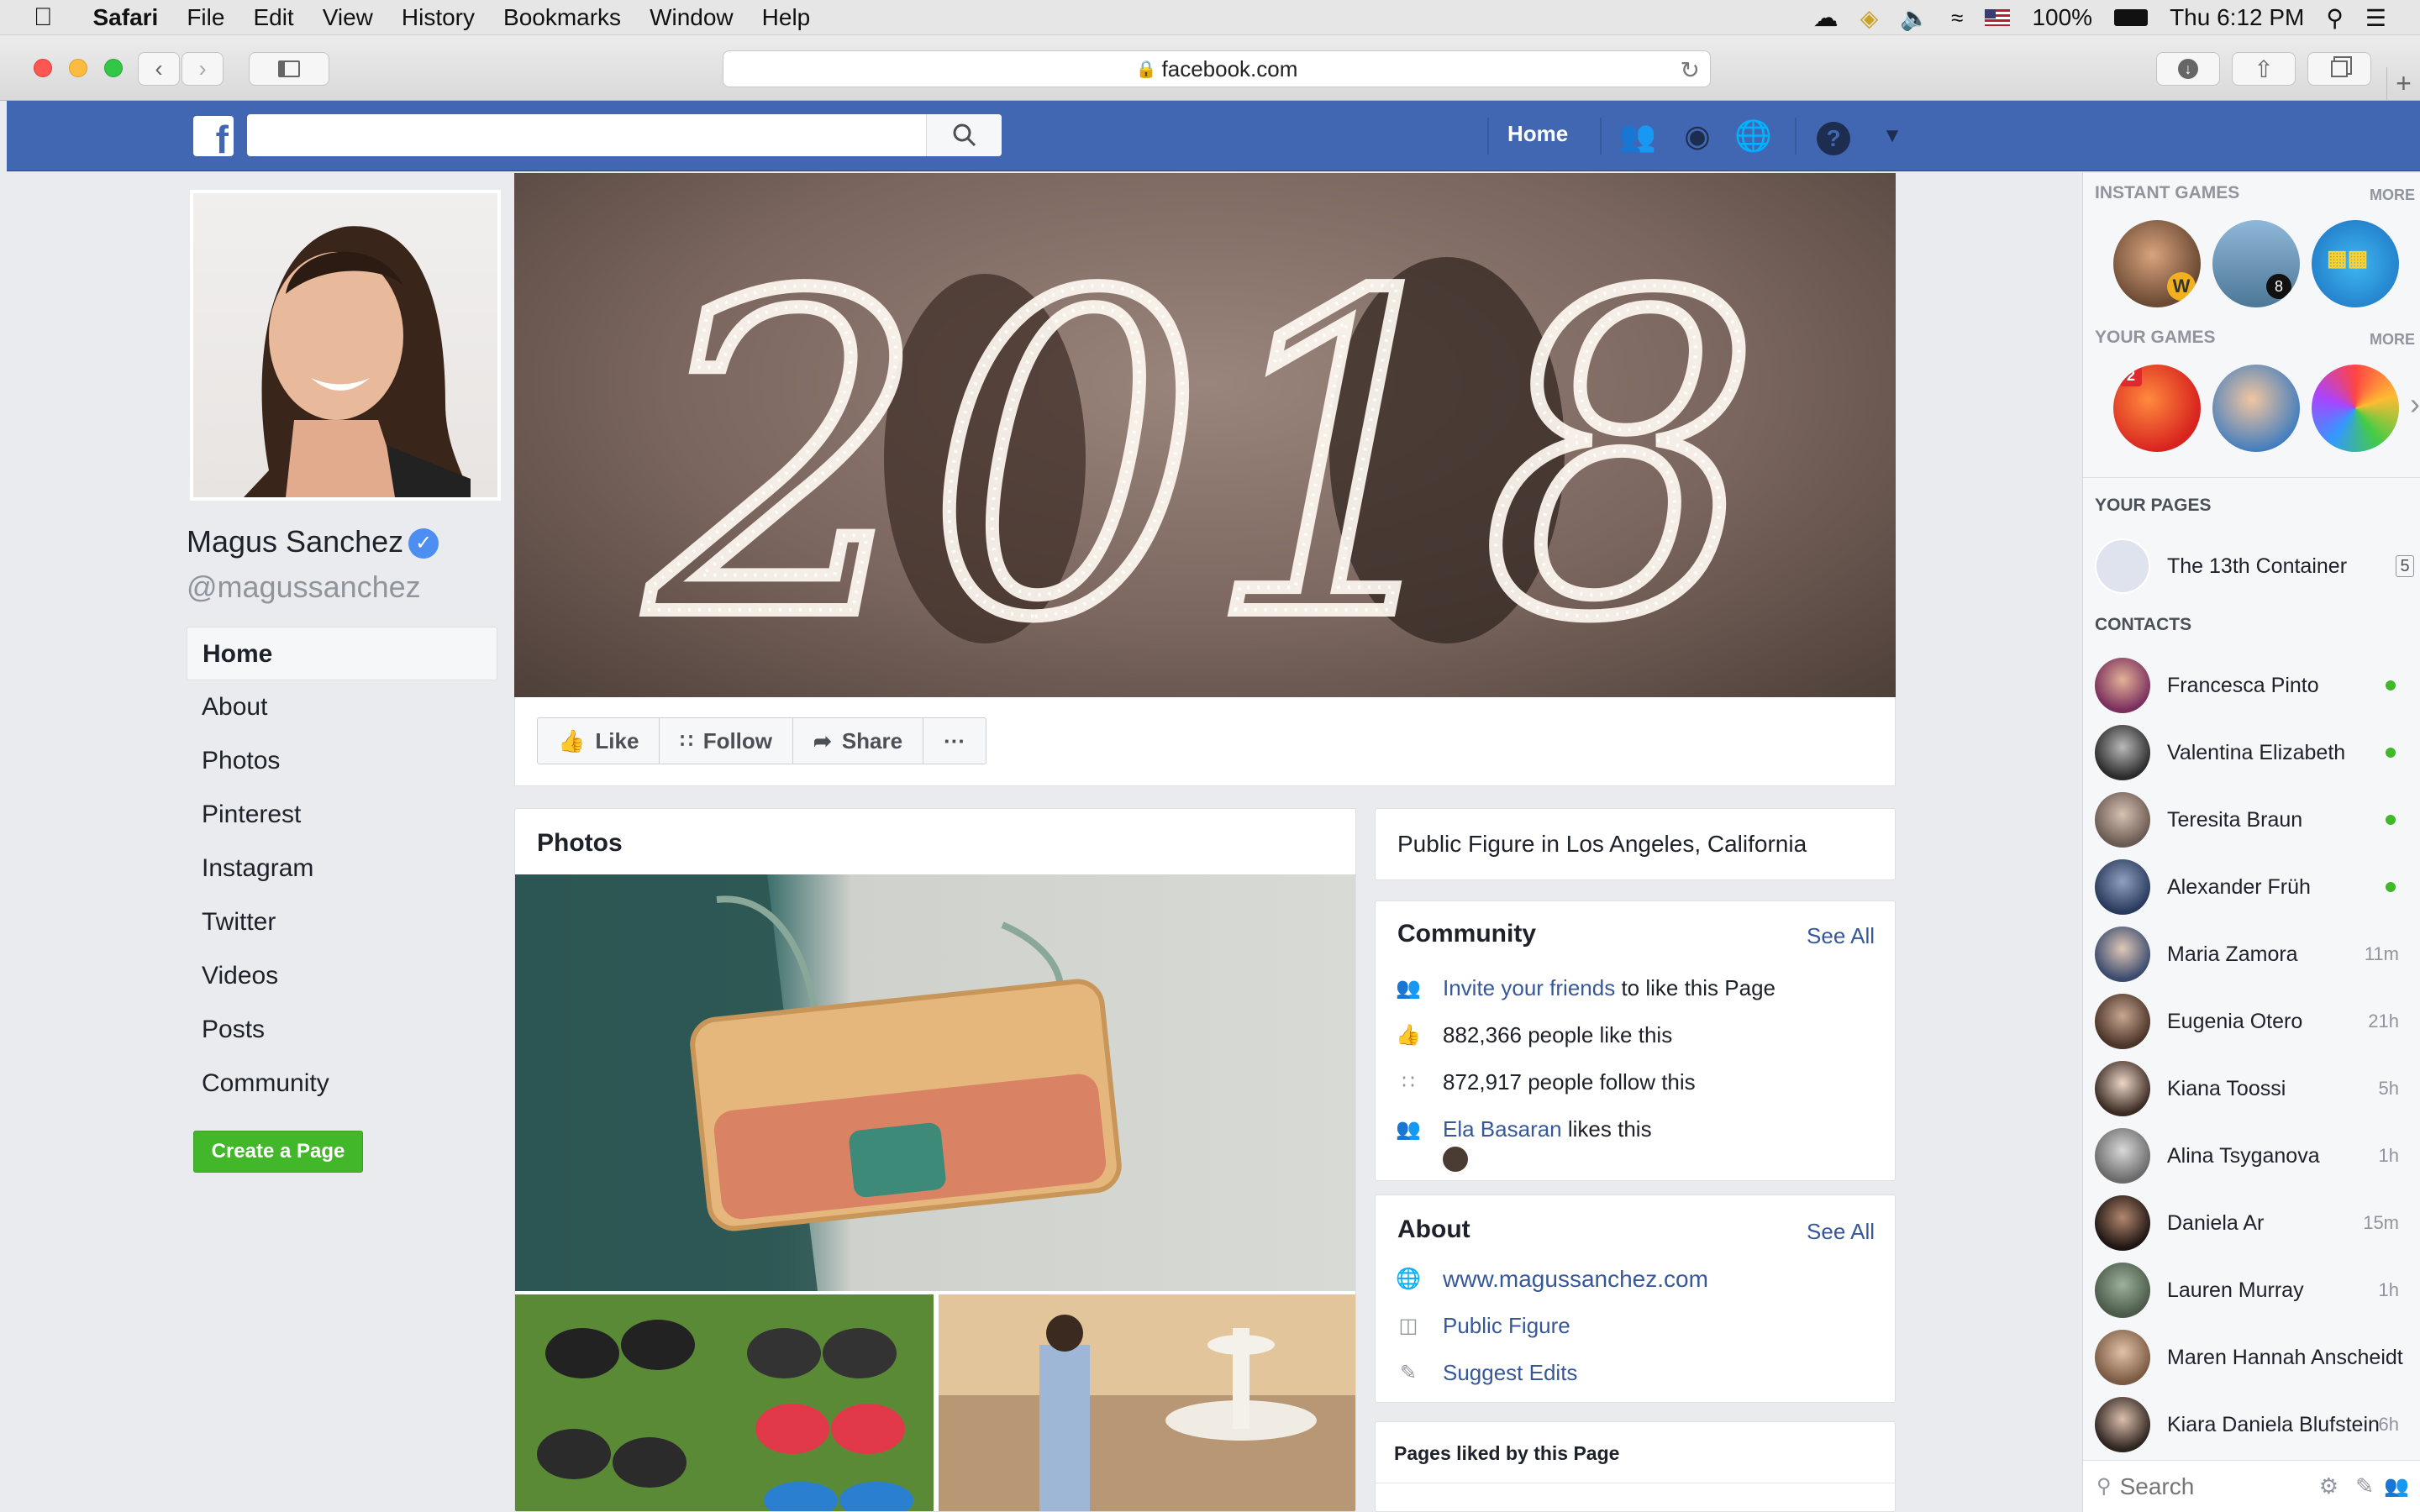 This screenshot has height=1512, width=2420. What do you see at coordinates (2157, 263) in the screenshot?
I see `game-words-with-friends: W` at bounding box center [2157, 263].